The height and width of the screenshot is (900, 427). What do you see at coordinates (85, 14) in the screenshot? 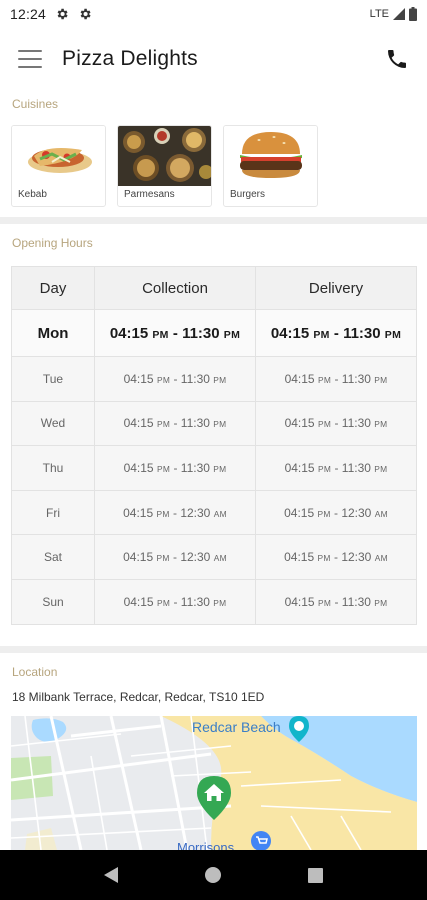
I see `settings-gear-icon` at bounding box center [85, 14].